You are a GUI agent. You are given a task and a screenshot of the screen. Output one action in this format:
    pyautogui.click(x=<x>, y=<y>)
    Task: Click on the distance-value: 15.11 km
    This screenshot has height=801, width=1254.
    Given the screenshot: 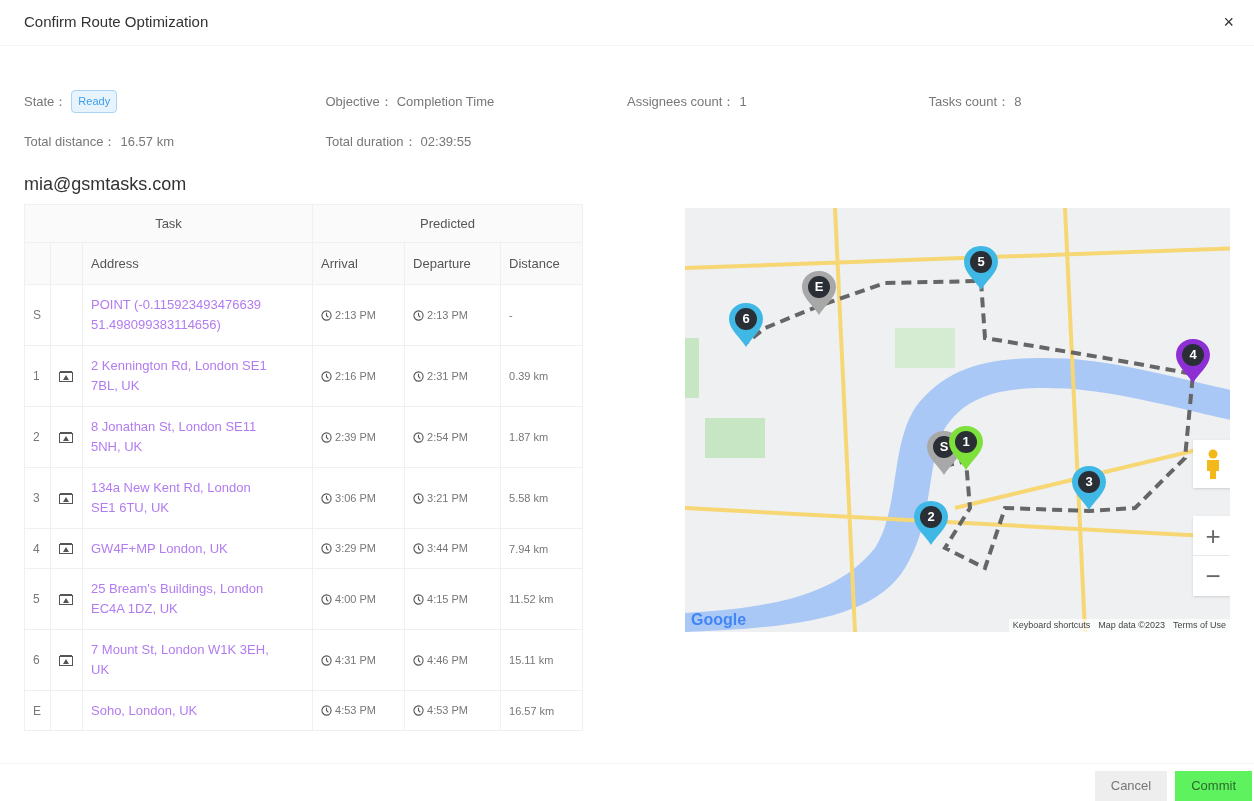 What is the action you would take?
    pyautogui.click(x=531, y=660)
    